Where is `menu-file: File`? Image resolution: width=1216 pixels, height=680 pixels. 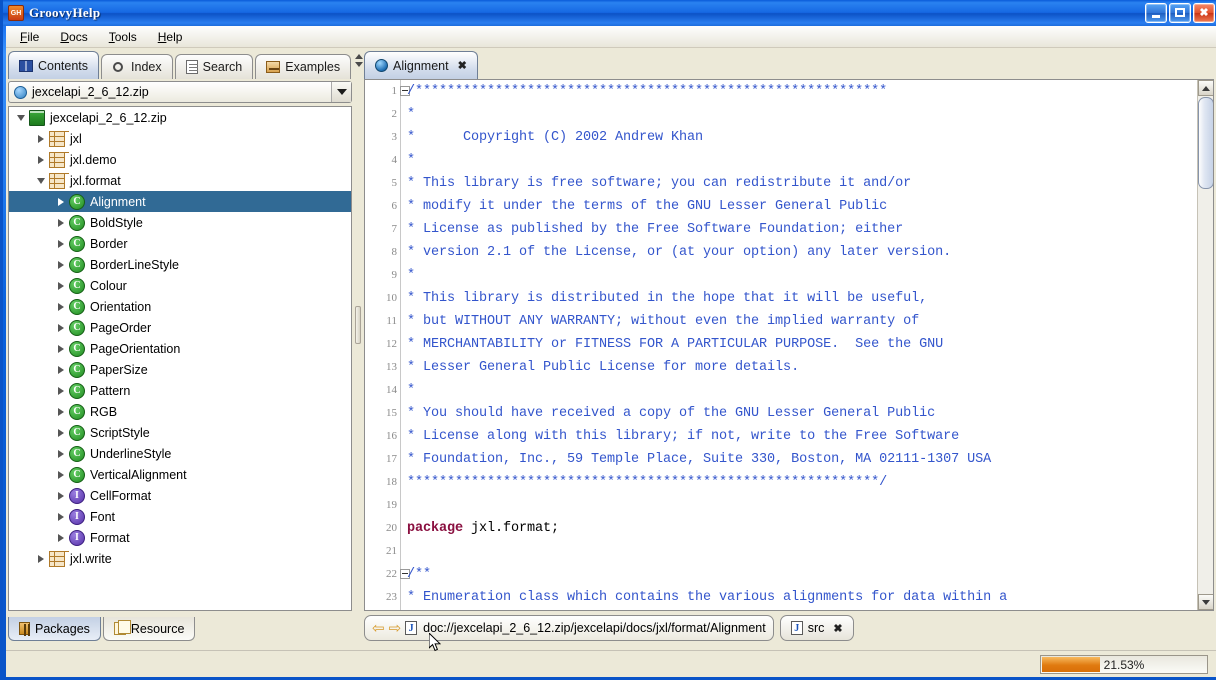 menu-file: File is located at coordinates (29, 37).